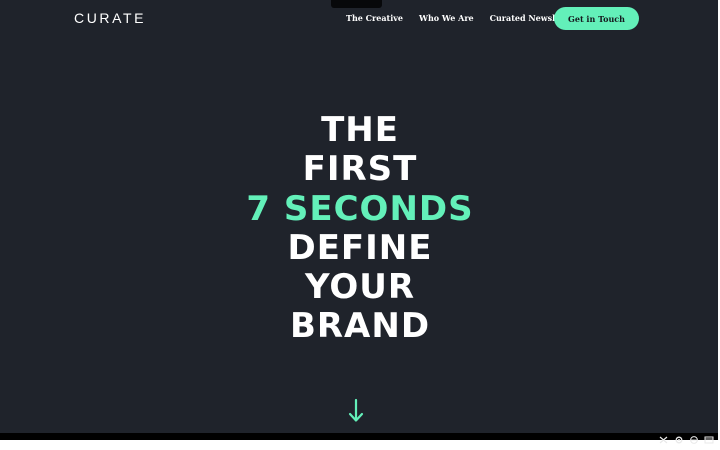 This screenshot has width=720, height=450. What do you see at coordinates (679, 440) in the screenshot?
I see `gear-icon` at bounding box center [679, 440].